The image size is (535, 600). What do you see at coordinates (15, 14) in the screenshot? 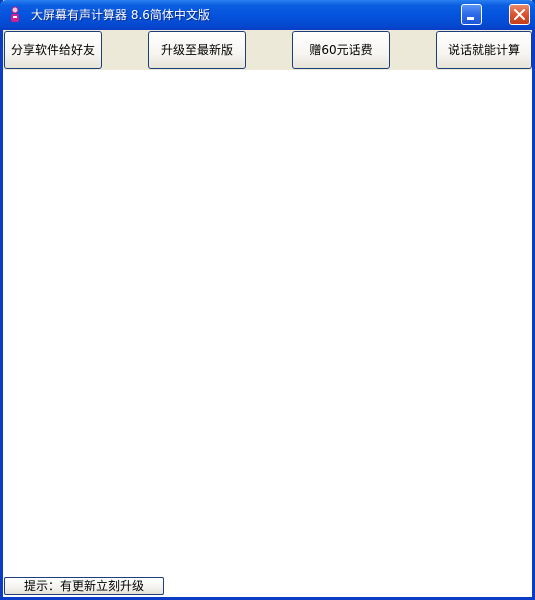
I see `calculator-person-icon` at bounding box center [15, 14].